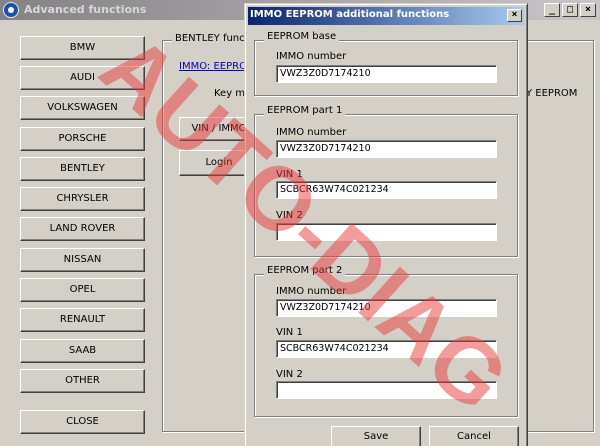 The width and height of the screenshot is (600, 446). What do you see at coordinates (289, 374) in the screenshot?
I see `part2-vin2-label: VIN 2` at bounding box center [289, 374].